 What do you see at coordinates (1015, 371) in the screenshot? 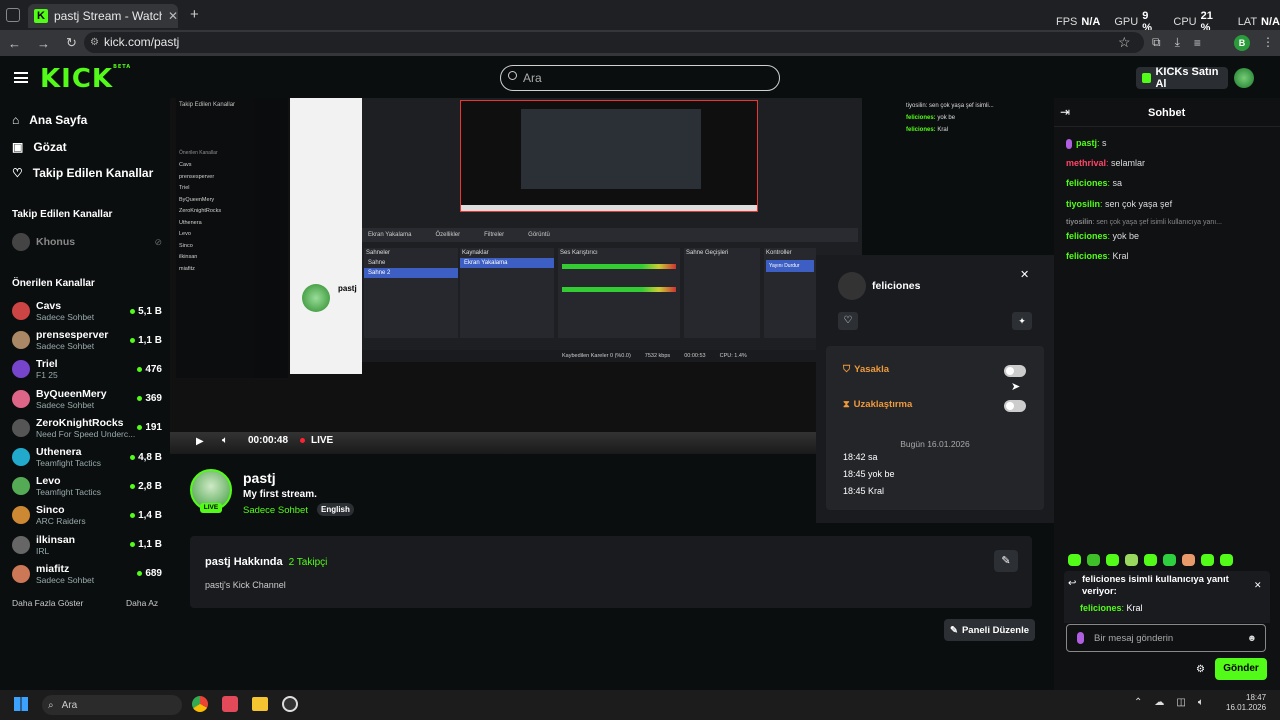
I see `ban-toggle` at bounding box center [1015, 371].